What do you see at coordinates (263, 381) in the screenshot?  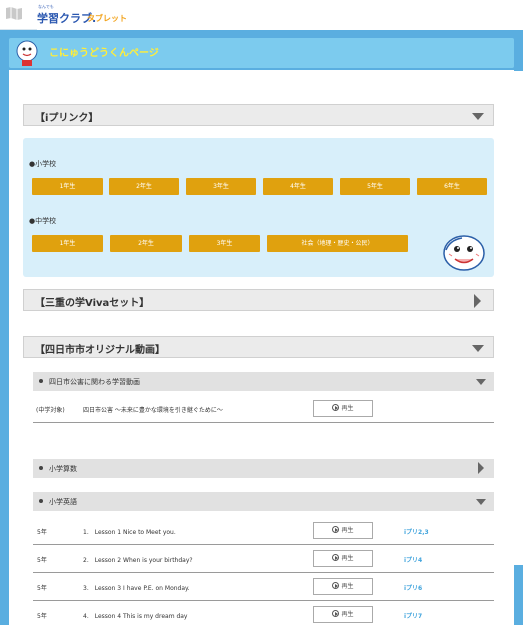 I see `pollution-subsection: 四日市公害に関わる学習動画` at bounding box center [263, 381].